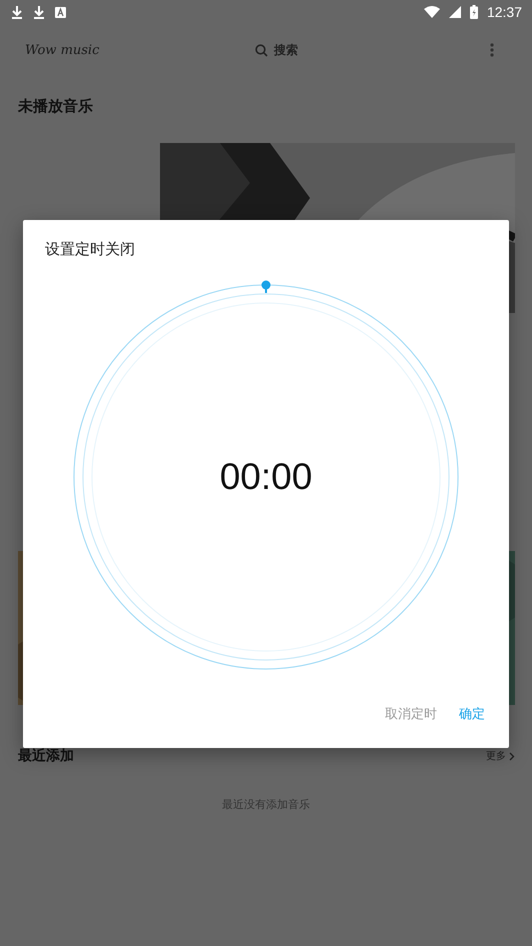 This screenshot has height=946, width=532. I want to click on confirm-button: 确定, so click(472, 714).